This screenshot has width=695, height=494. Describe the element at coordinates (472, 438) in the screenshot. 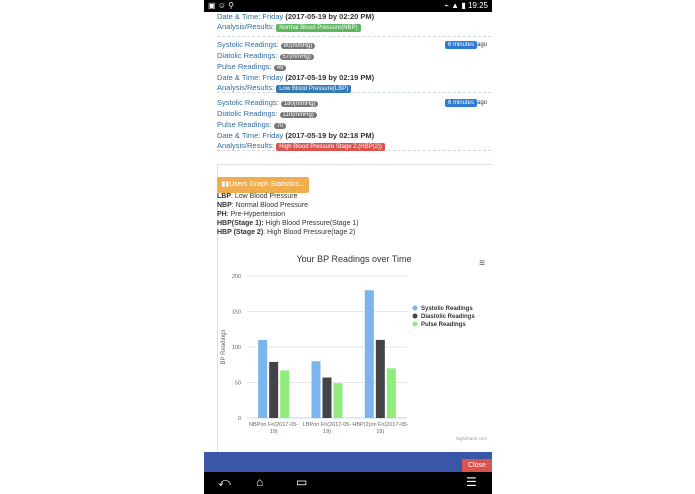

I see `chart-credit: Highcharts.com` at that location.